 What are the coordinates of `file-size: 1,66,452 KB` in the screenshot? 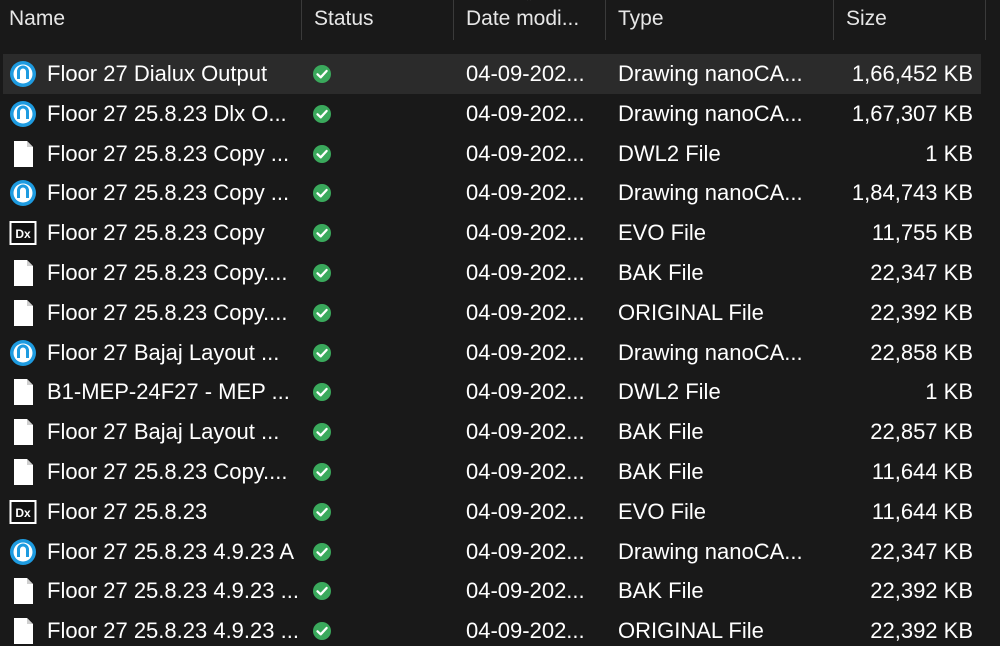 It's located at (912, 73).